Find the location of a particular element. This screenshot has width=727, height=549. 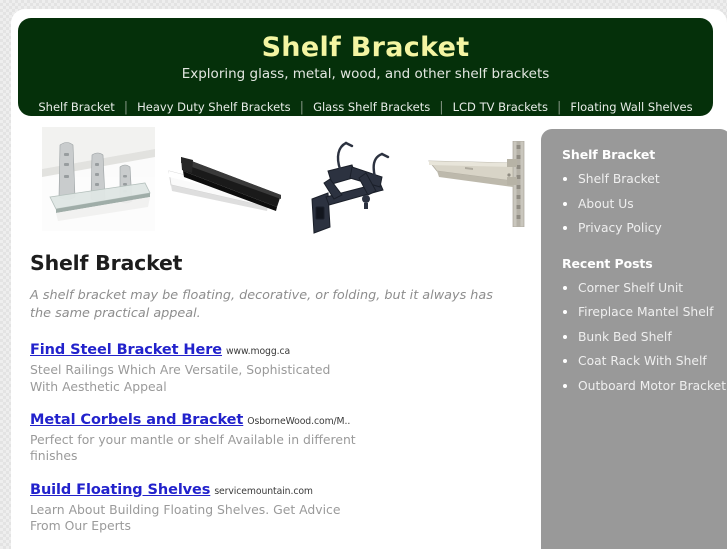

page-title: Shelf Bracket is located at coordinates (106, 263).